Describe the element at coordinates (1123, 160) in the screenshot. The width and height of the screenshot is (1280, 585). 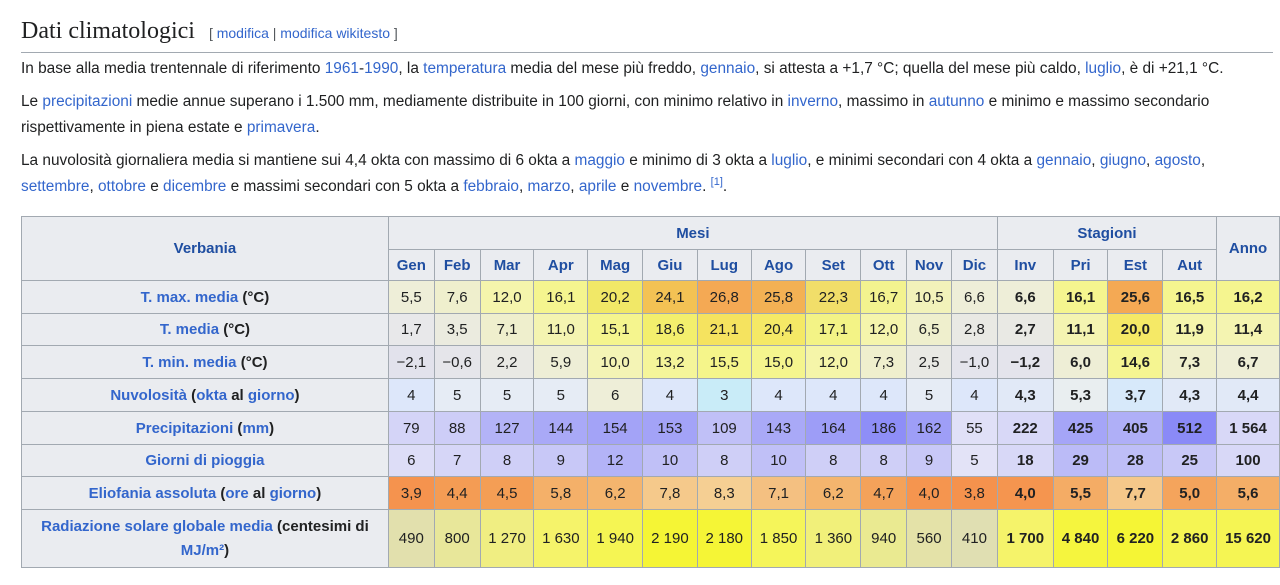
I see `wiki-link: giugno` at that location.